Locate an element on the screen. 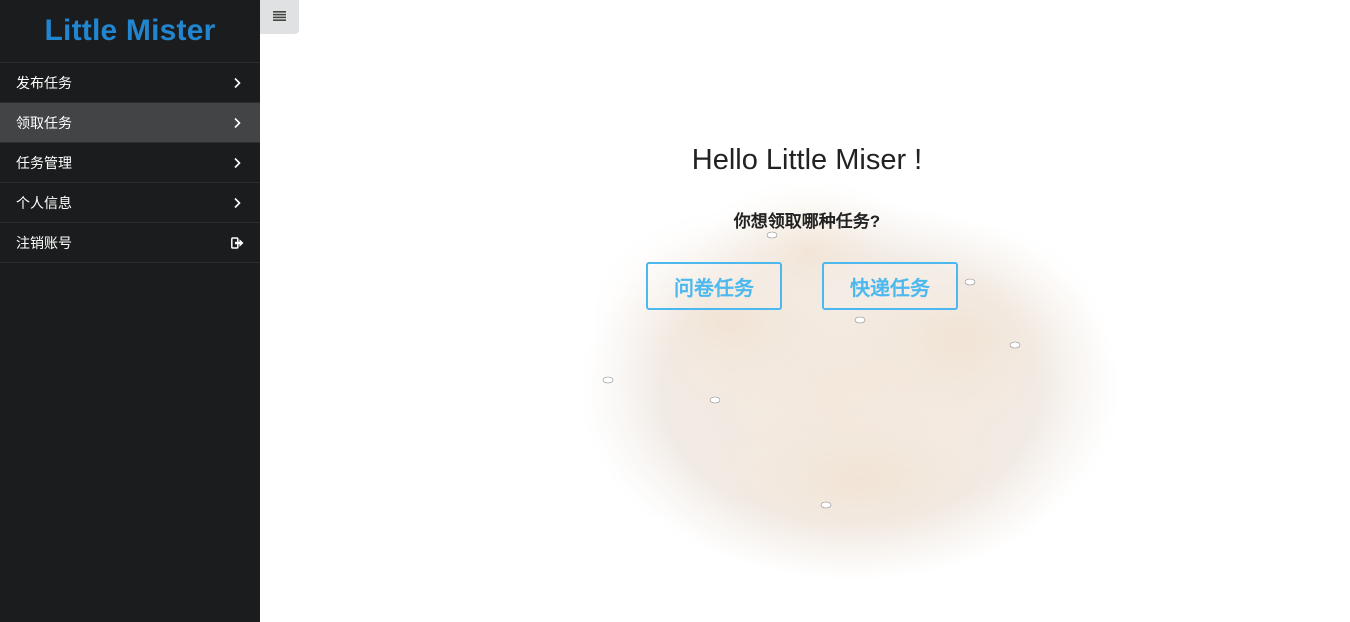  sidebar-item-task-management: 任务管理 is located at coordinates (130, 163).